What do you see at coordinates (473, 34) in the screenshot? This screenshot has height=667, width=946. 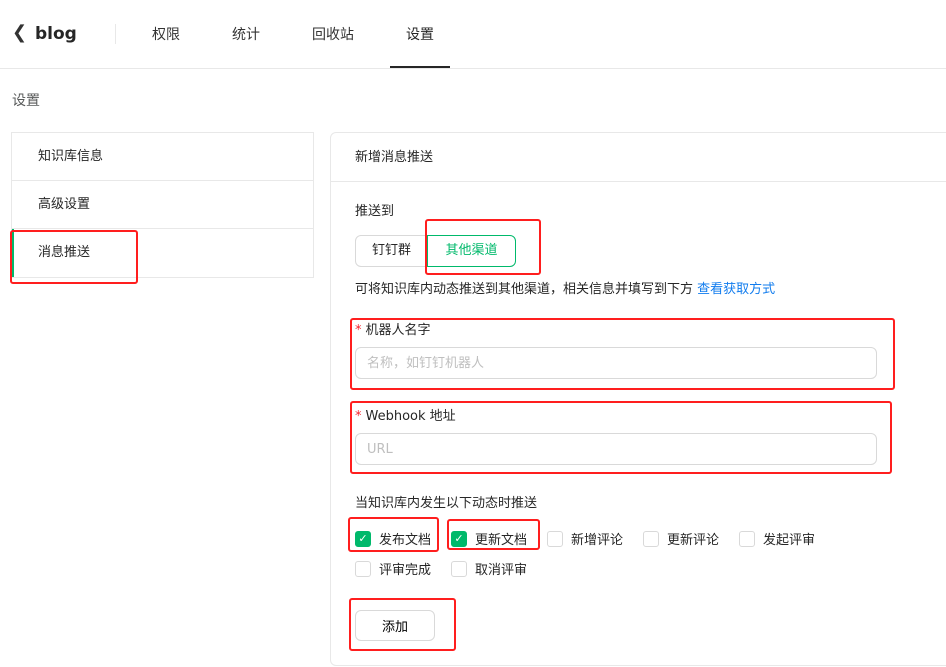 I see `top-header: ❮ blog 权限 统计 回收站 设置` at bounding box center [473, 34].